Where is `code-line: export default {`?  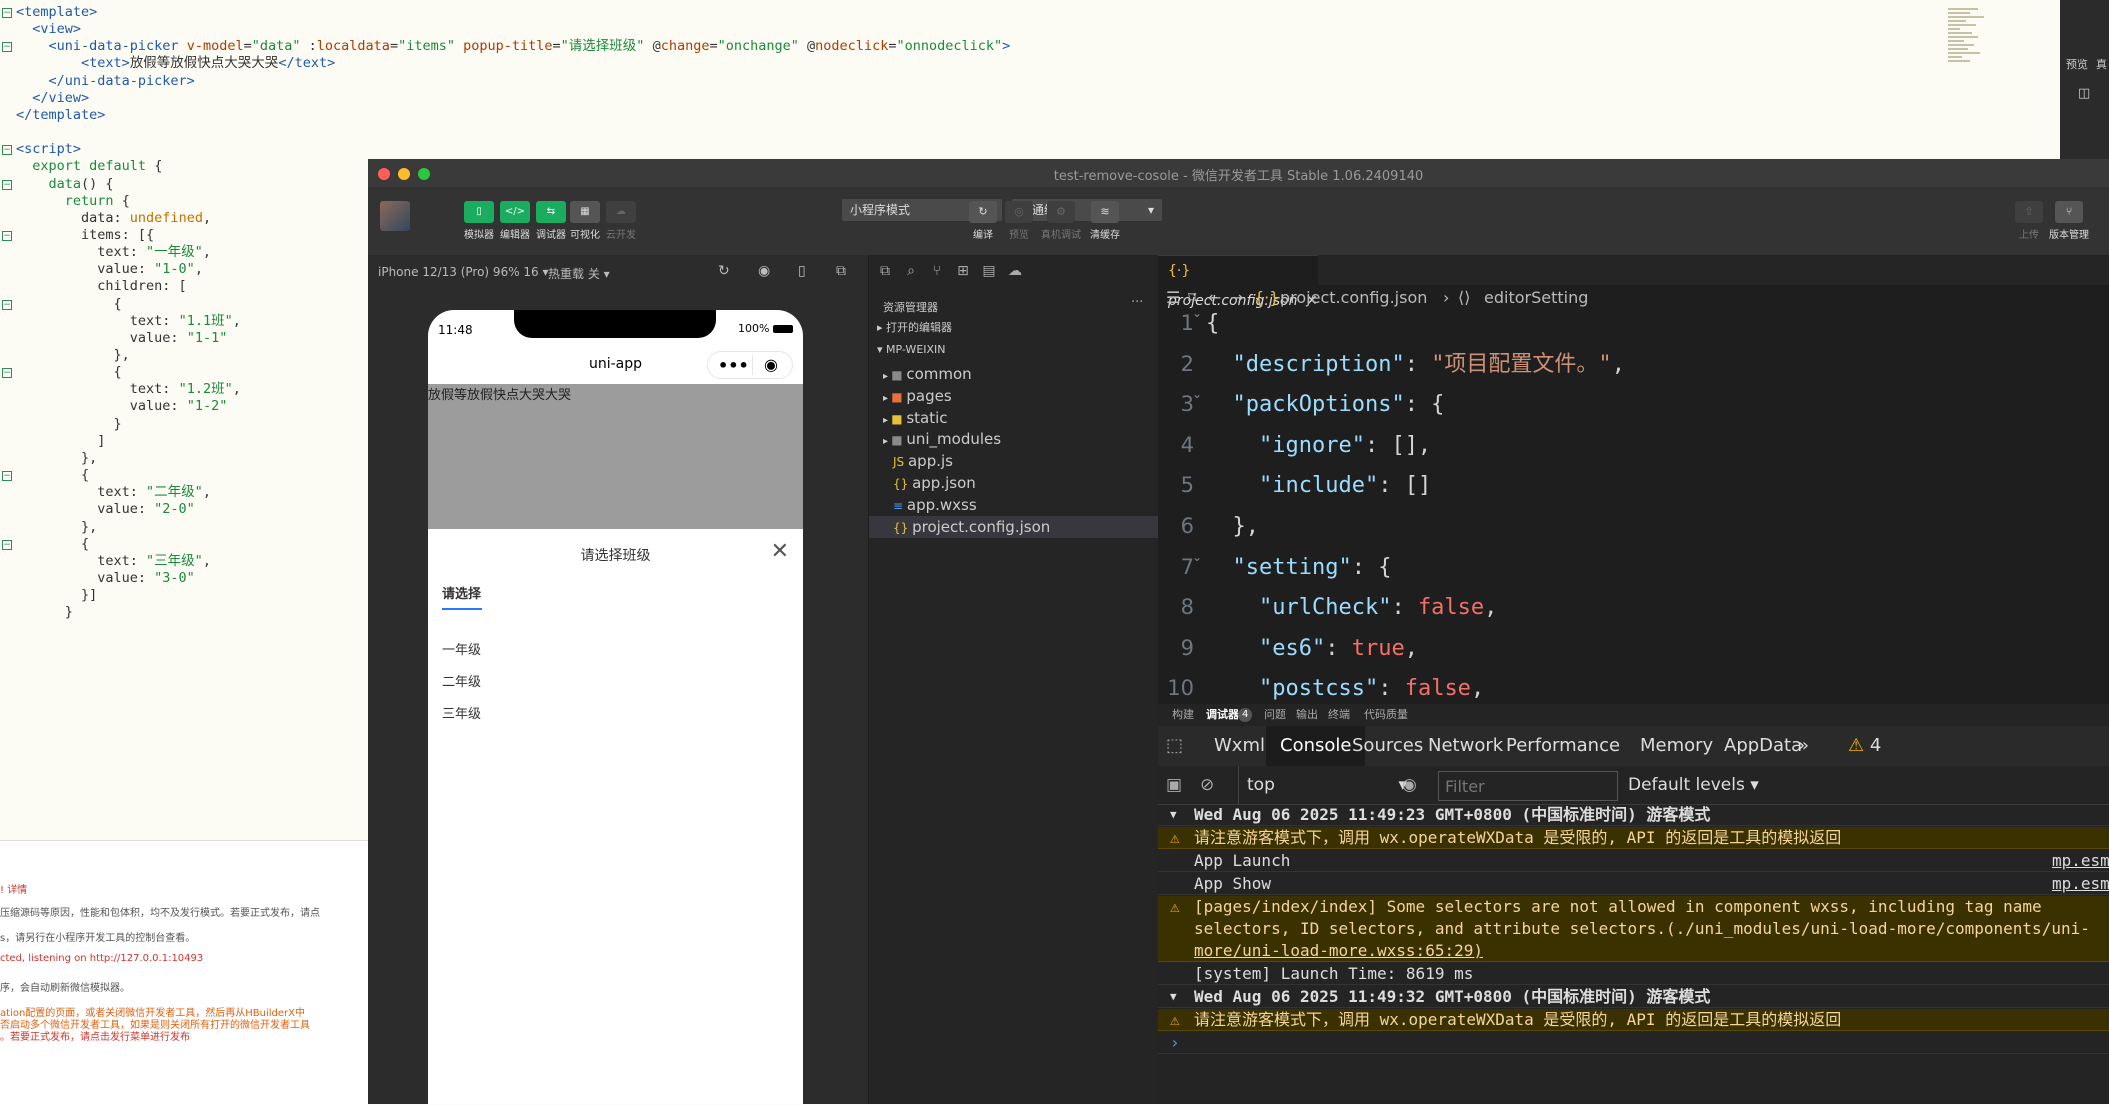 code-line: export default { is located at coordinates (89, 166).